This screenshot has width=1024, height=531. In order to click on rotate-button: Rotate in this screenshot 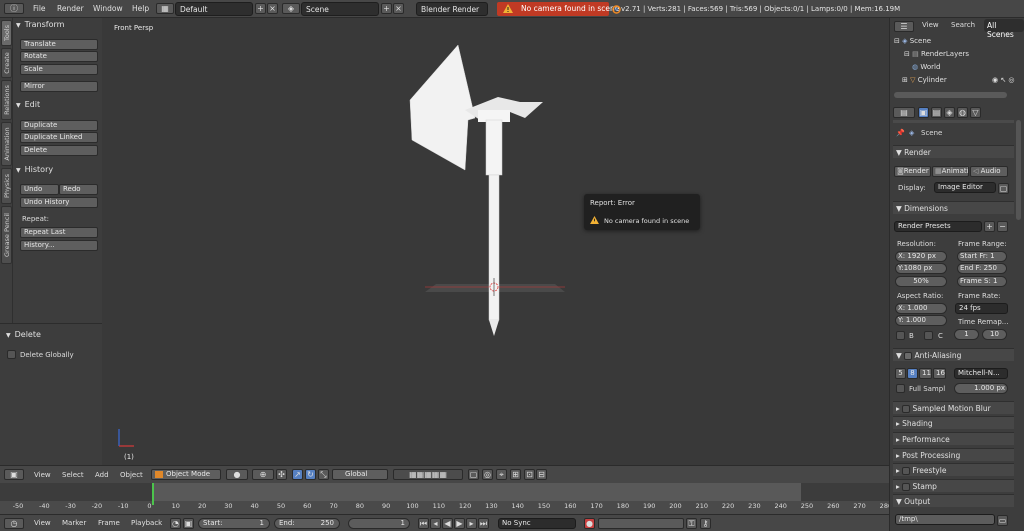, I will do `click(59, 56)`.